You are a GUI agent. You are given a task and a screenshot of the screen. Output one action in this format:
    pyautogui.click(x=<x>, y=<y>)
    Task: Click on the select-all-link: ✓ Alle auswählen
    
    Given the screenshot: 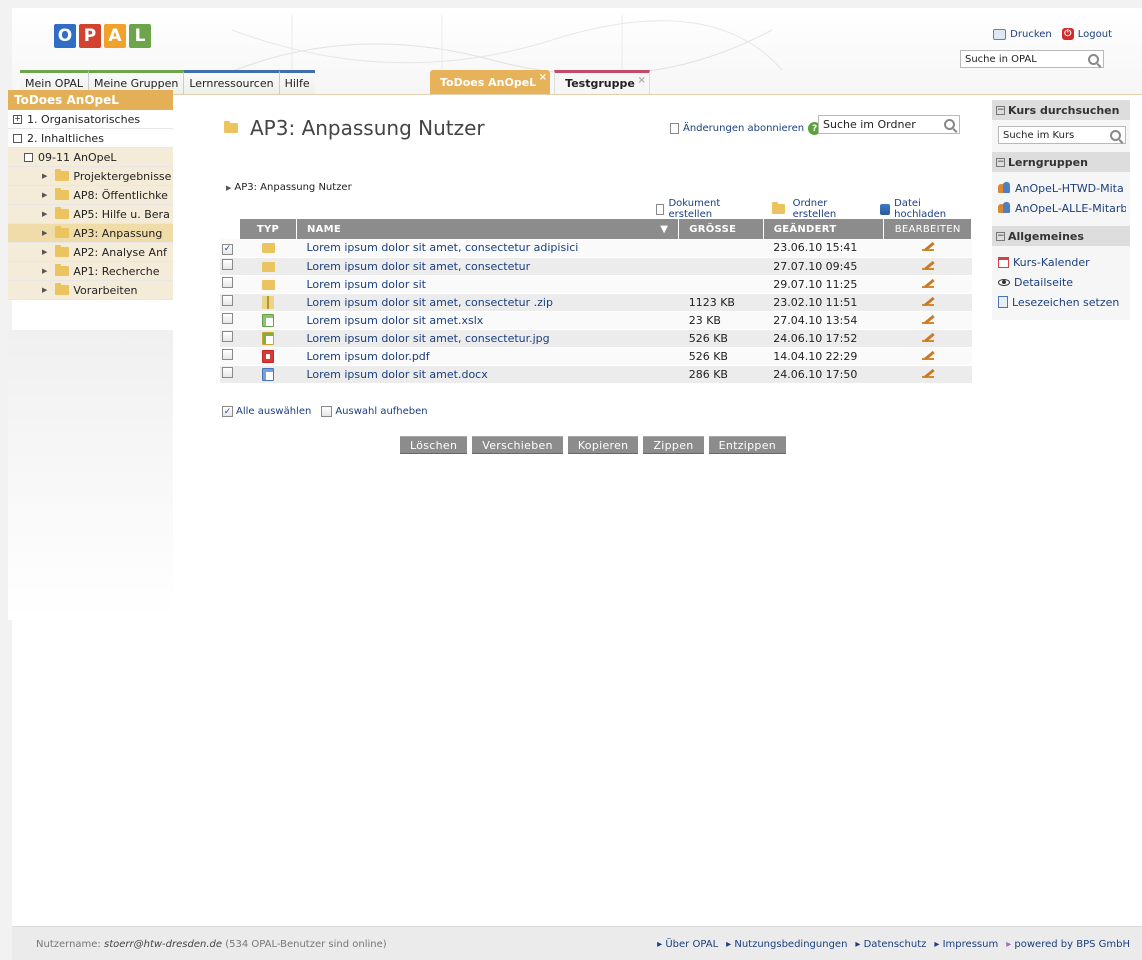 What is the action you would take?
    pyautogui.click(x=266, y=411)
    